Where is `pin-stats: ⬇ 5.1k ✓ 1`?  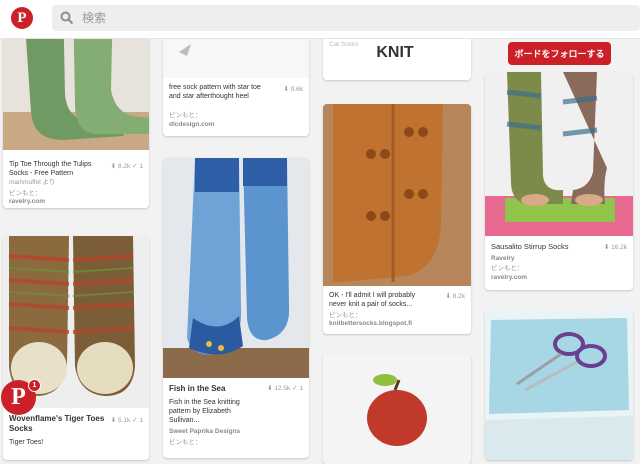
pin-stats: ⬇ 5.1k ✓ 1 is located at coordinates (127, 420).